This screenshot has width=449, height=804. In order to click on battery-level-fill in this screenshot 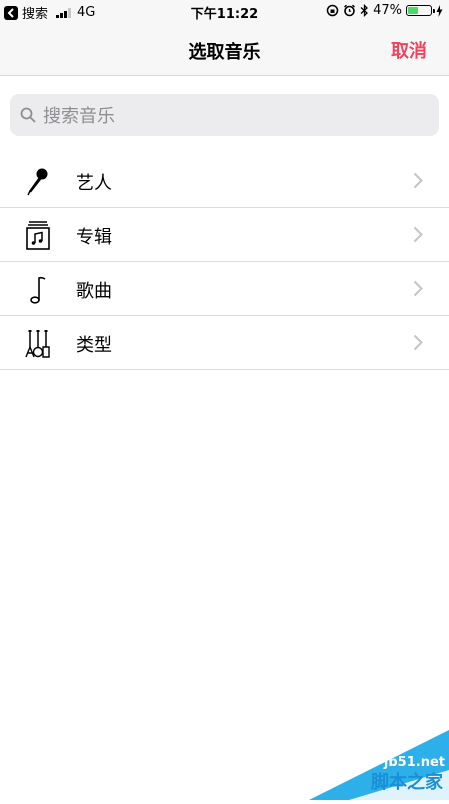, I will do `click(413, 10)`.